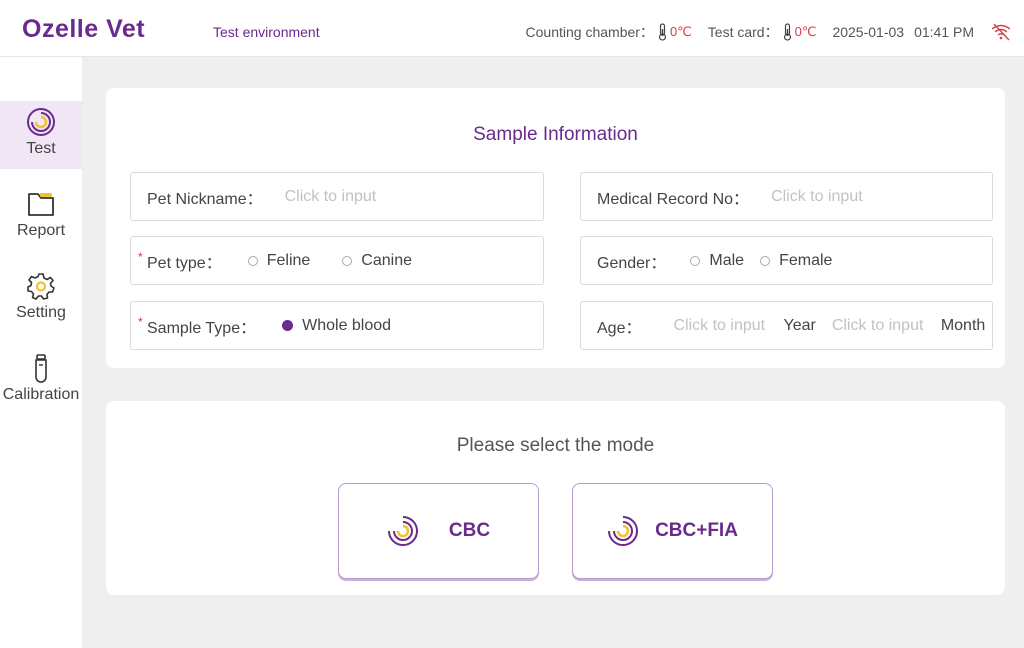 This screenshot has height=648, width=1024. I want to click on age-year-input, so click(724, 325).